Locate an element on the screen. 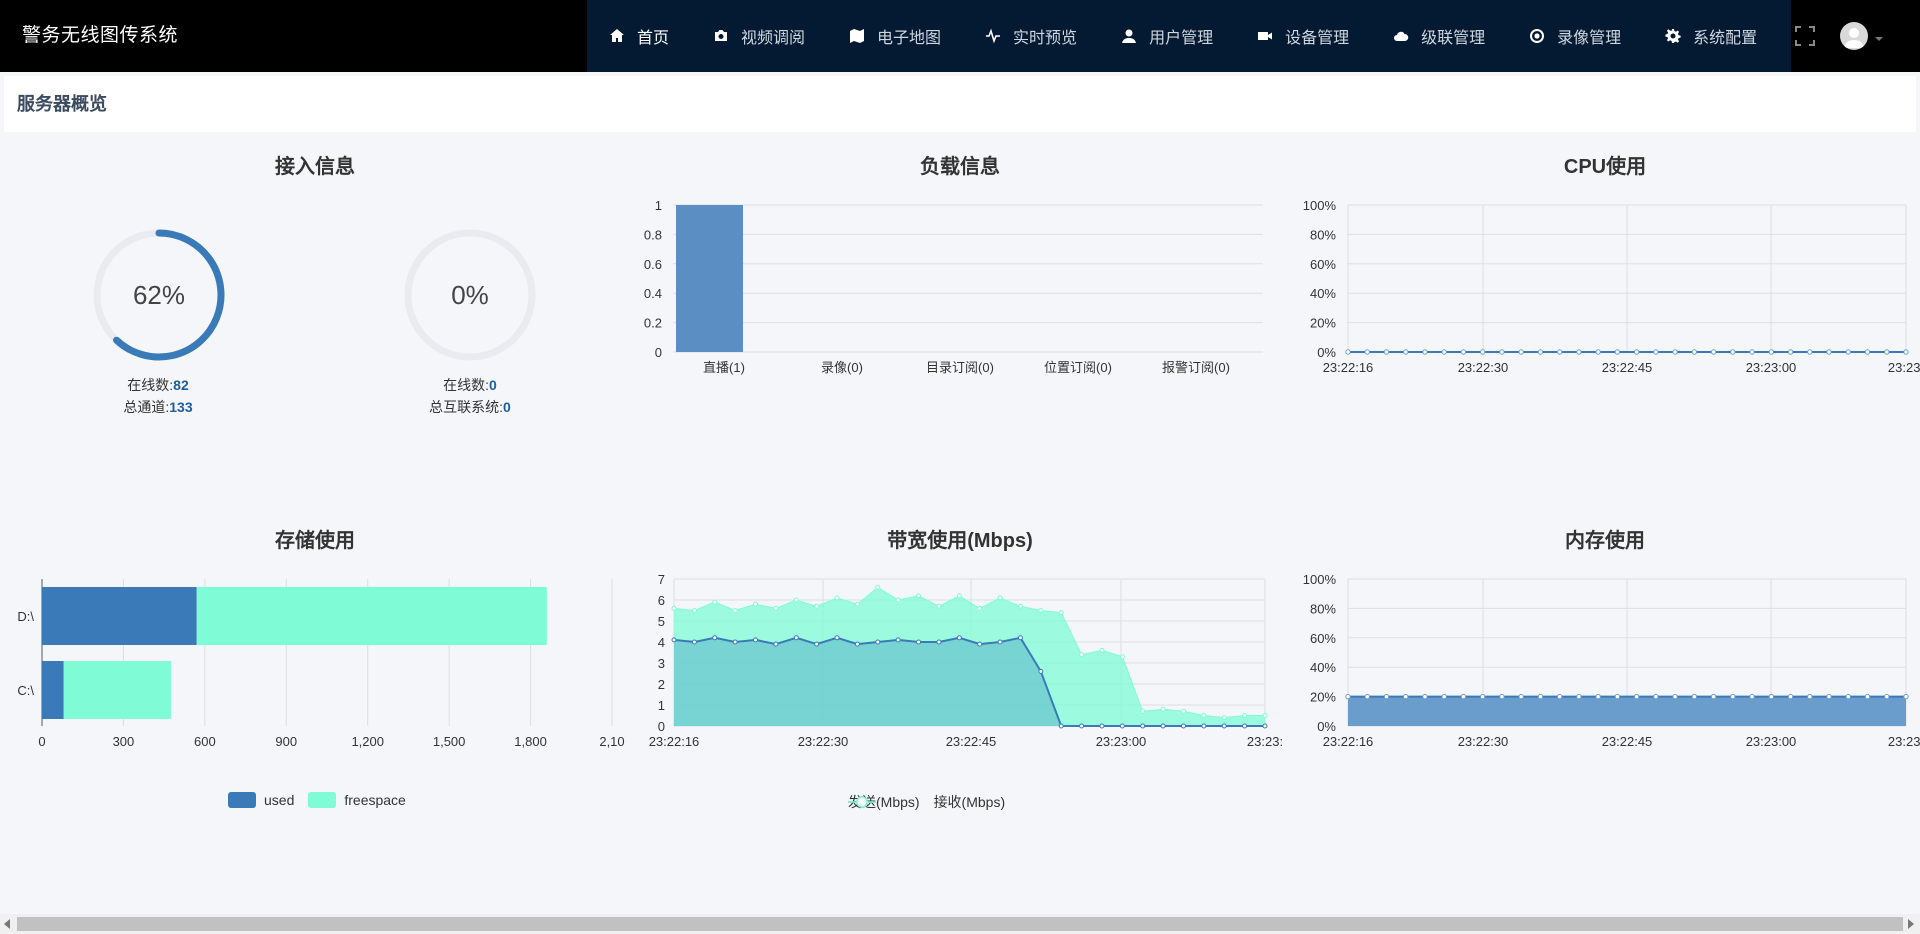 Image resolution: width=1920 pixels, height=934 pixels. nav-item-4: 用户管理 is located at coordinates (1167, 36).